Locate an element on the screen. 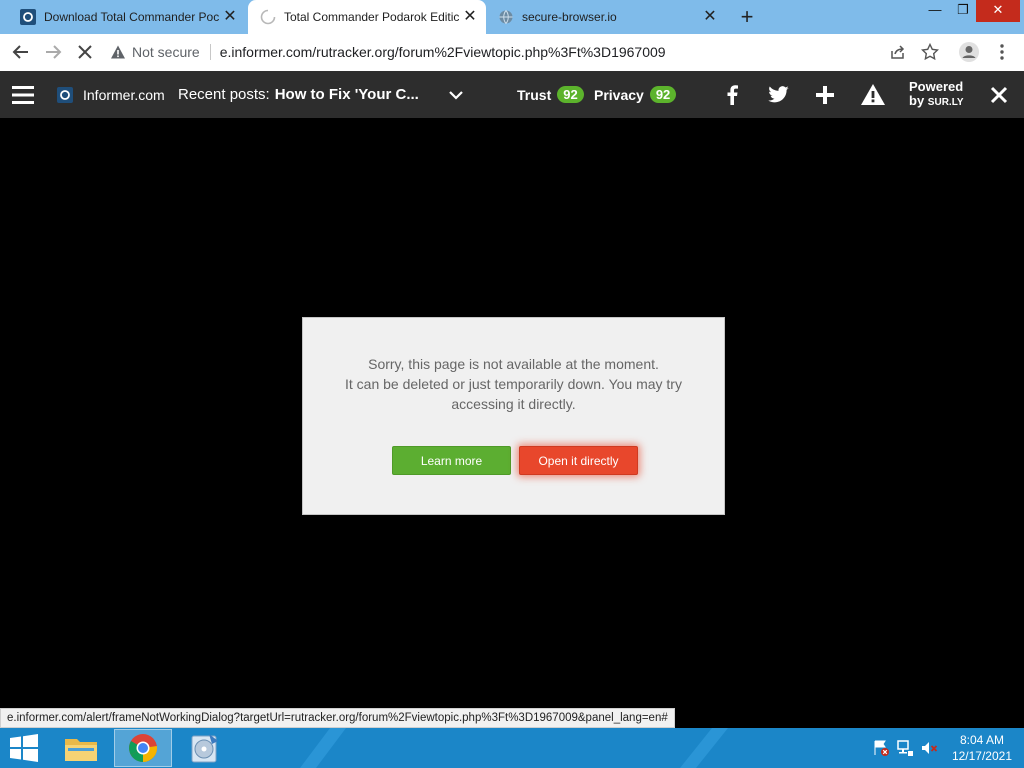  taskbar-clock: 8:04 AM 12/17/2021 is located at coordinates (982, 748).